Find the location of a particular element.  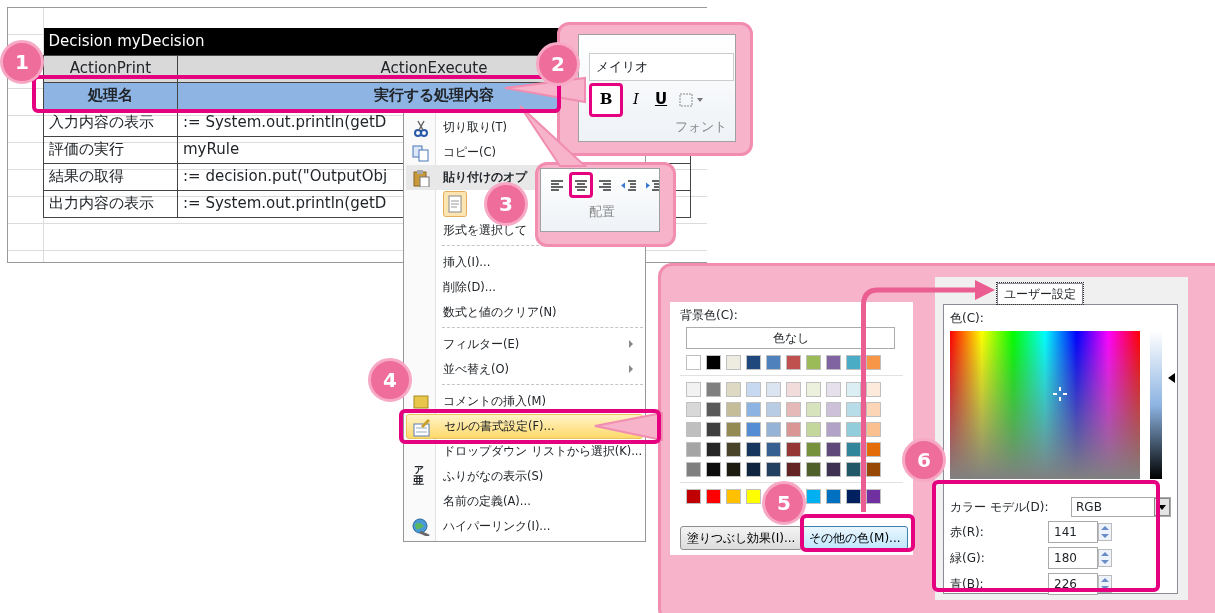

no-color-option: 色なし is located at coordinates (790, 338).